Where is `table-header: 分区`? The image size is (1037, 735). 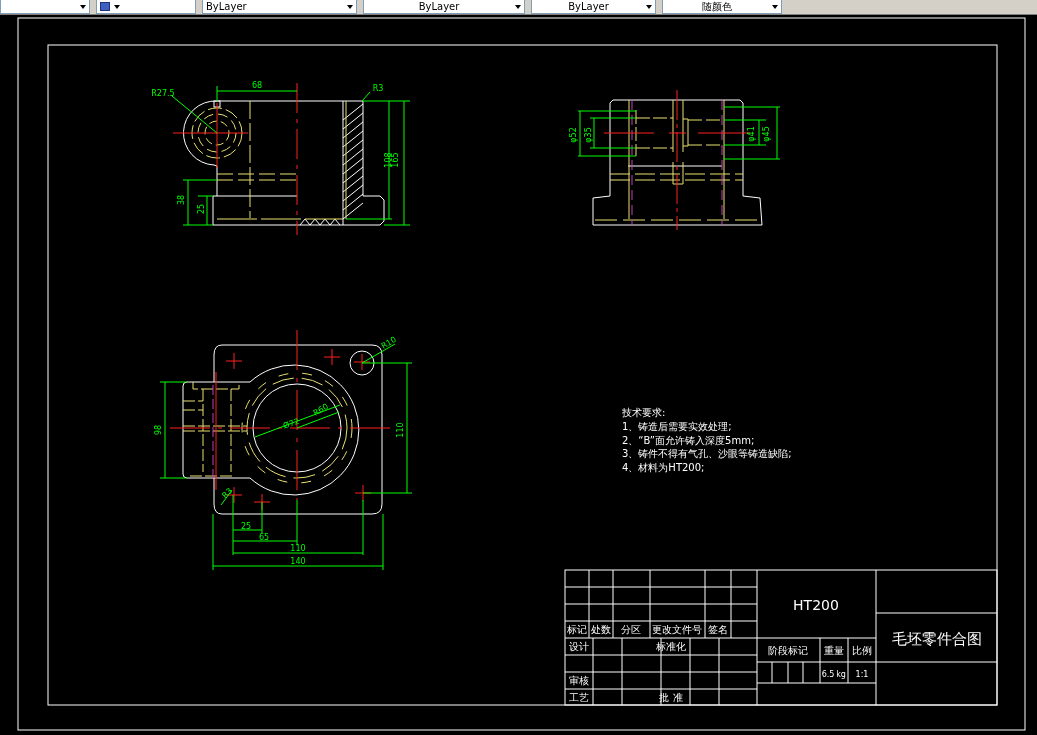 table-header: 分区 is located at coordinates (631, 629).